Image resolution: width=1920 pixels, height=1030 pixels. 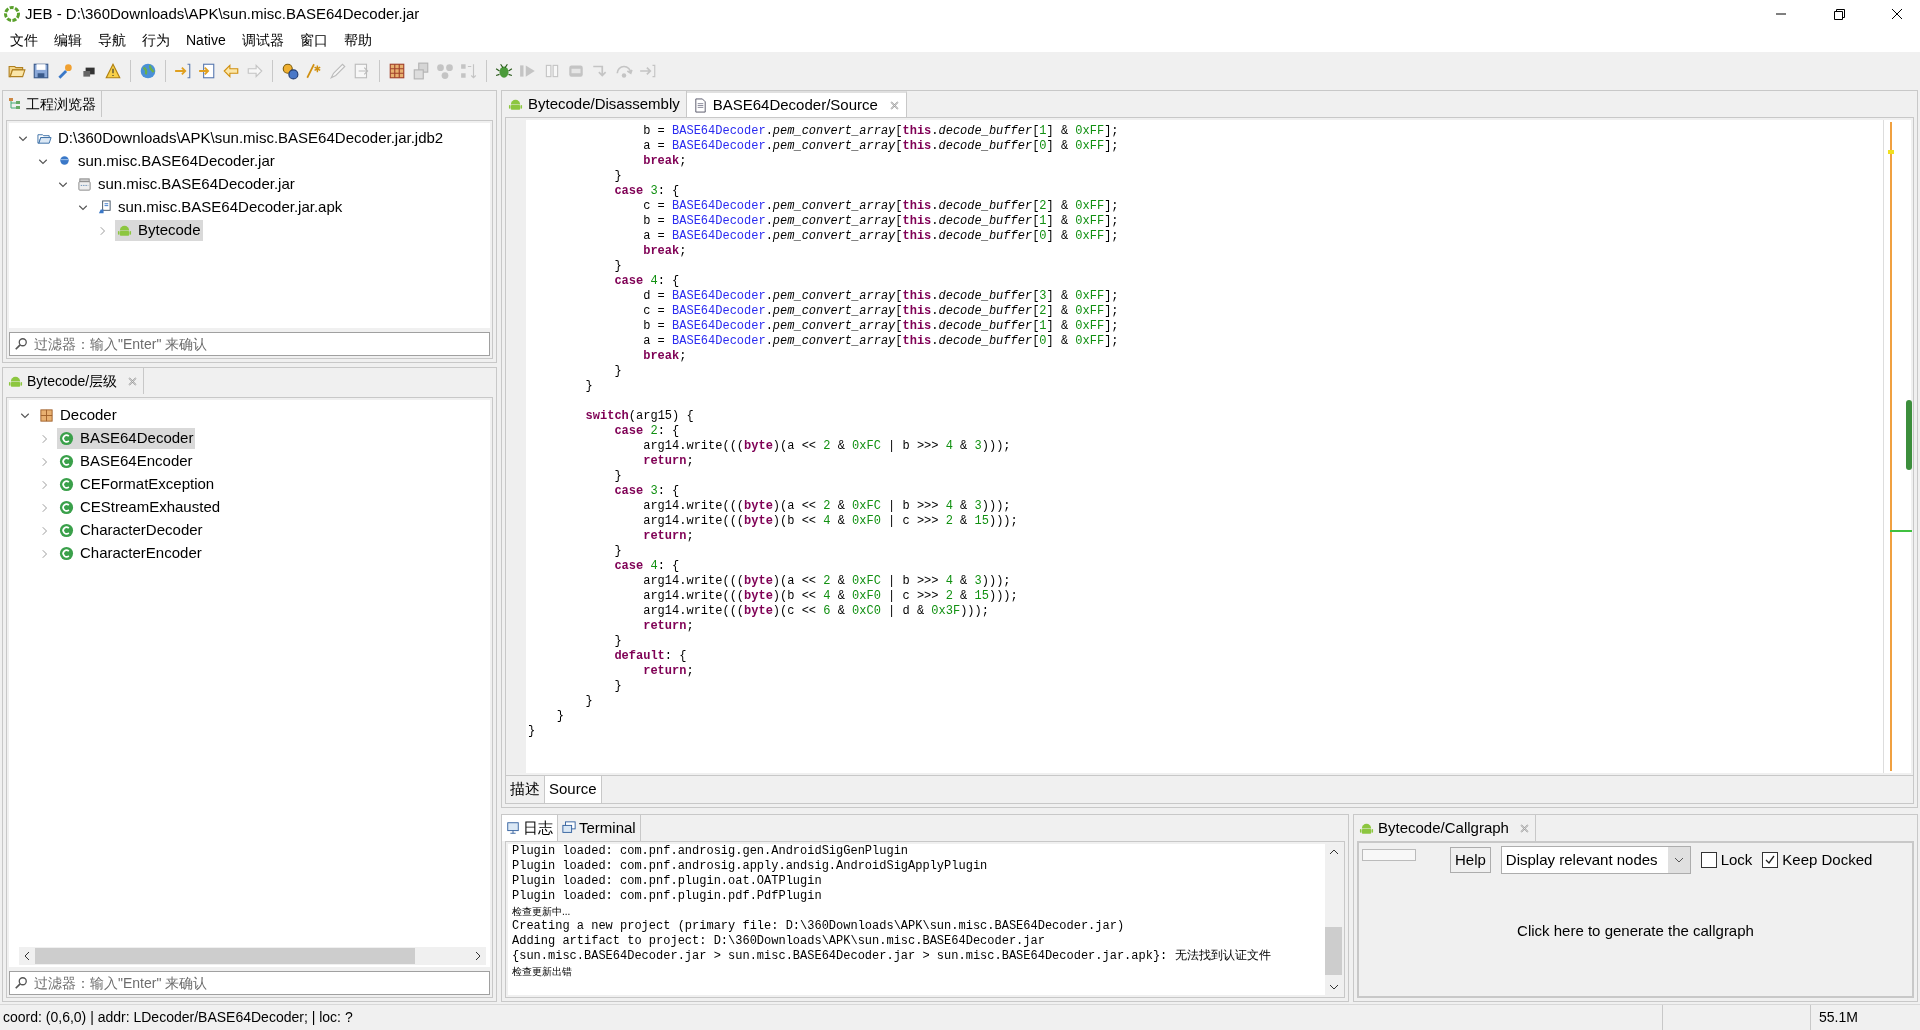 I want to click on code-line: a = BASE64Decoder.pem_convert_array[this.decode_buffer[0] & 0xFF];, so click(x=881, y=341).